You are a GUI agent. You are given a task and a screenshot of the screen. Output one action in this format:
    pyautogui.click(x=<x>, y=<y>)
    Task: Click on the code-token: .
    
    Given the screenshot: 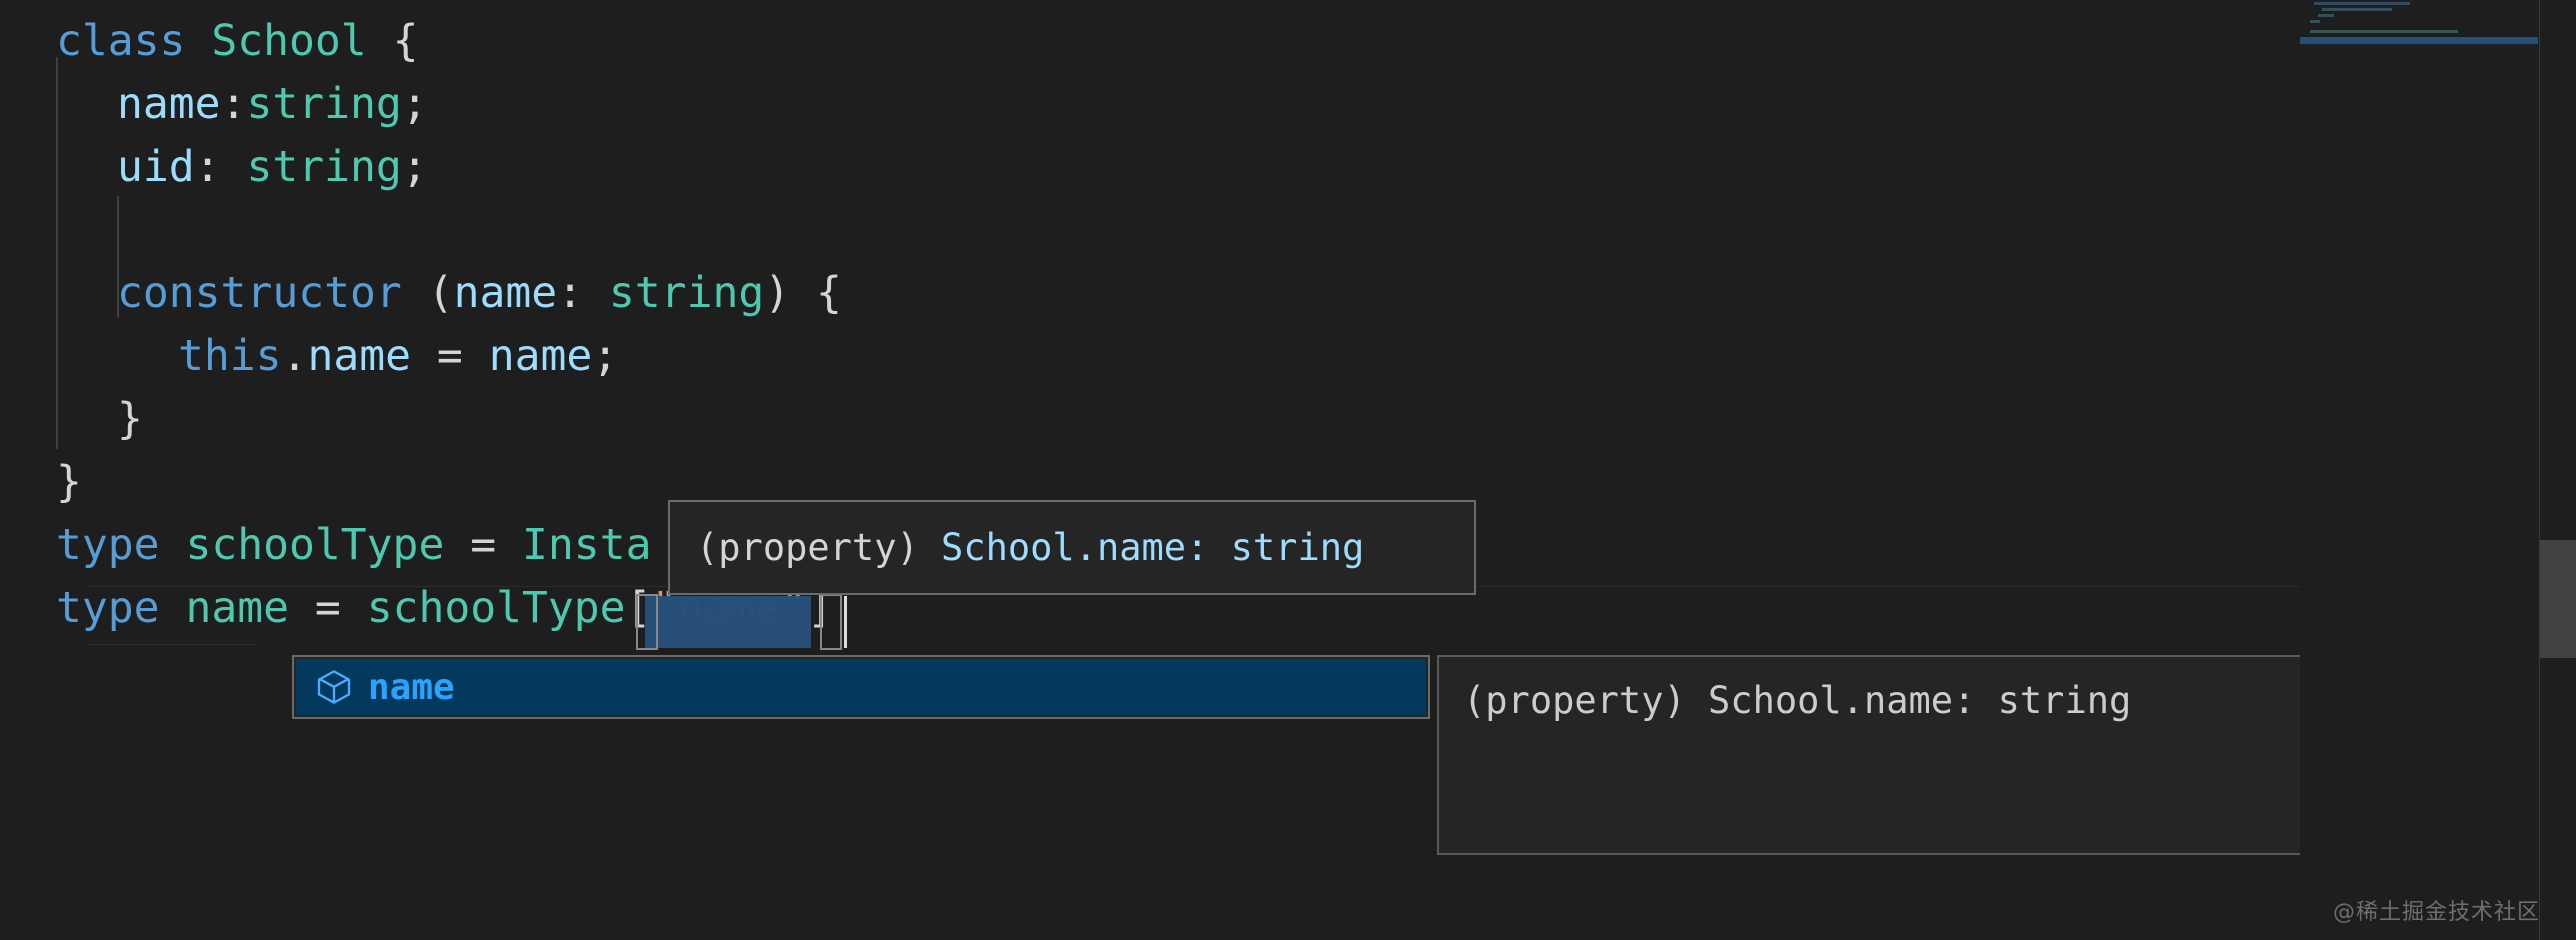 What is the action you would take?
    pyautogui.click(x=294, y=356)
    